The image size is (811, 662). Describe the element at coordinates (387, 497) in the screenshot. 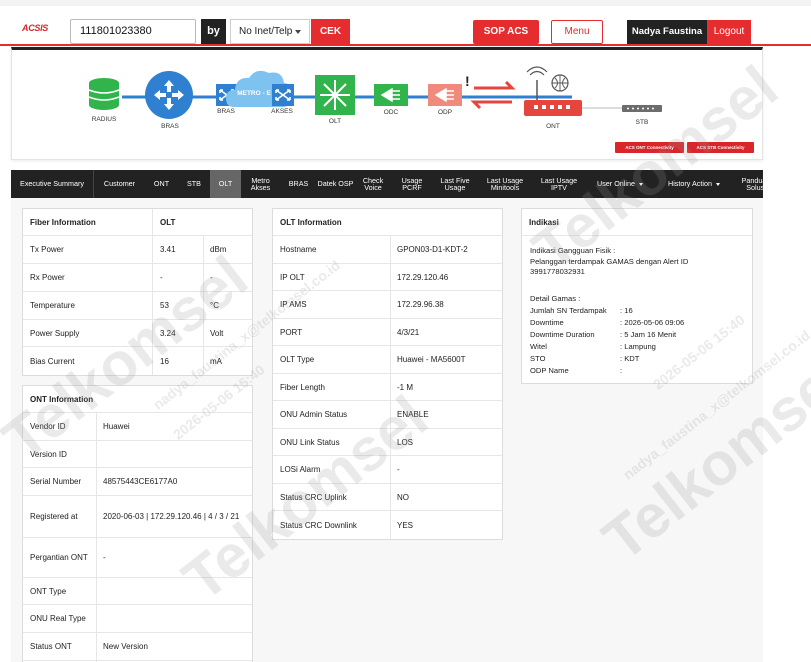

I see `olt-row-status-crc-uplink: Status CRC Uplink NO` at that location.